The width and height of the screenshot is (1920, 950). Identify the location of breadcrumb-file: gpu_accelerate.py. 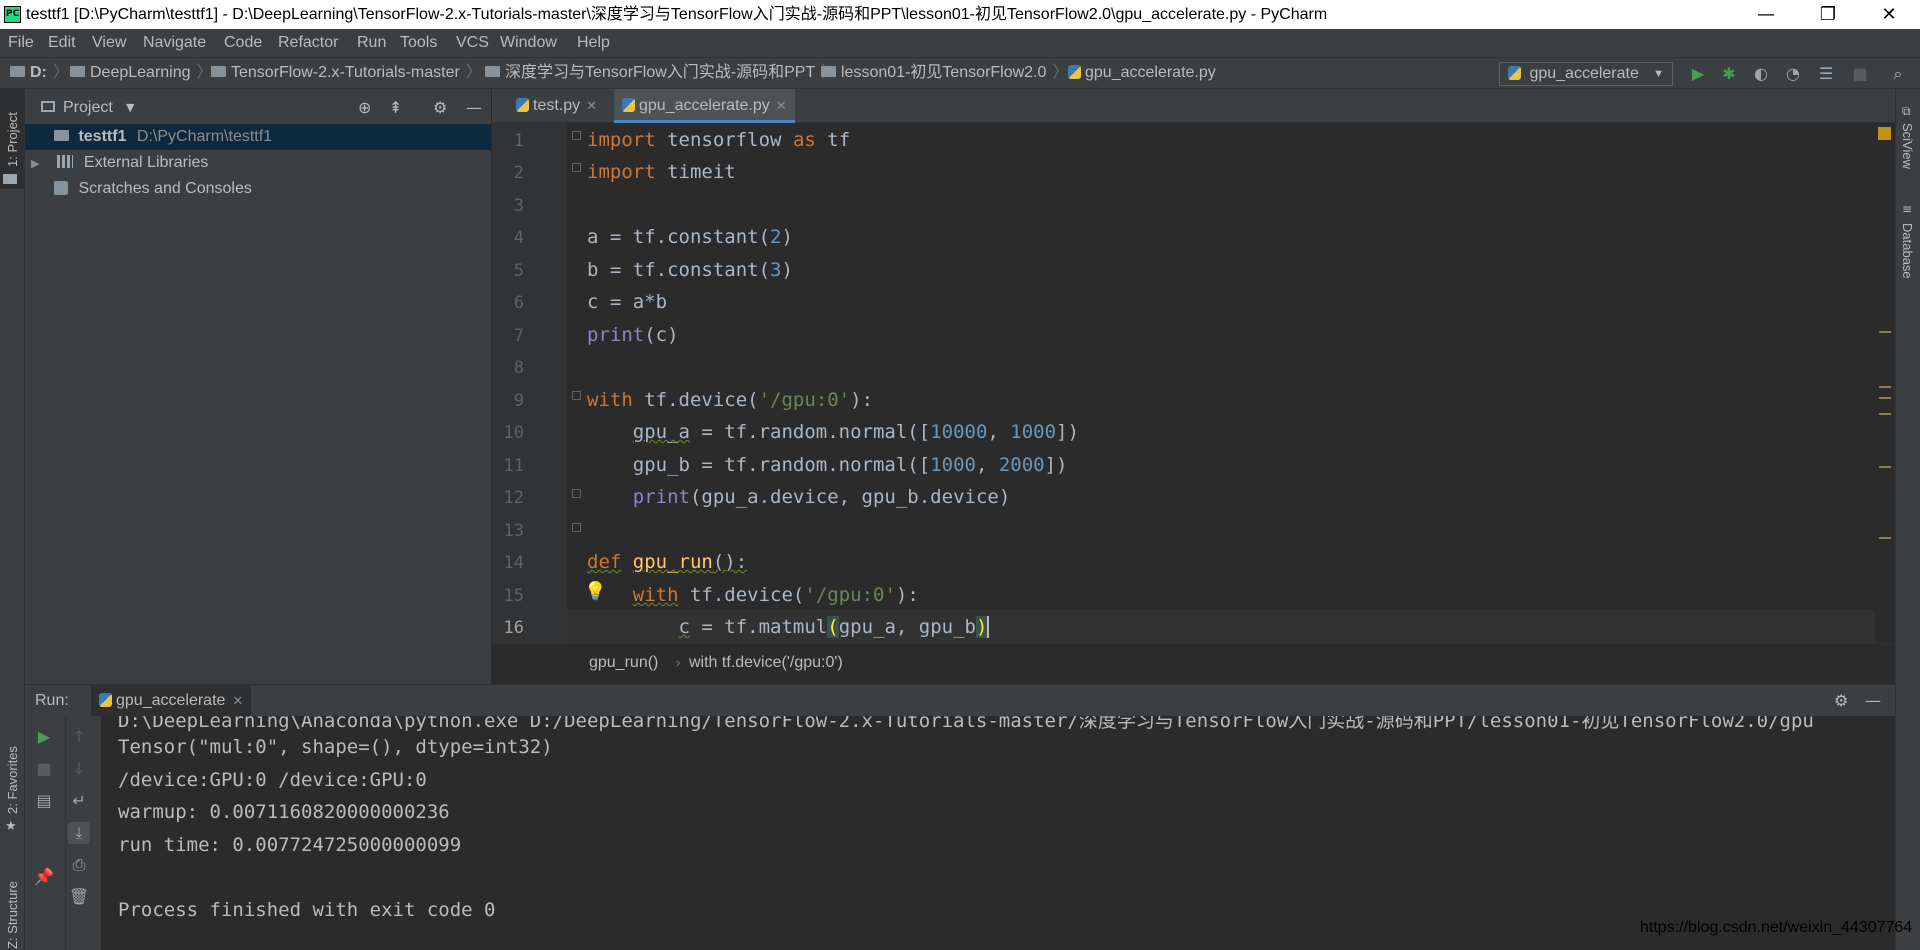
(1142, 73).